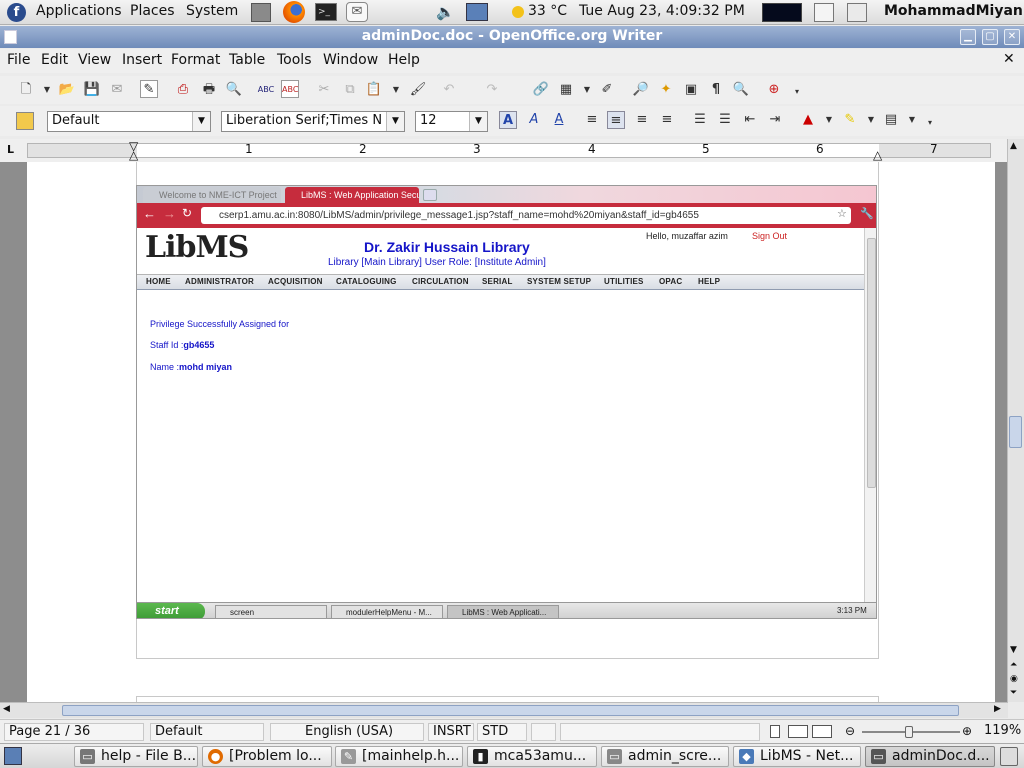 The image size is (1024, 768). I want to click on menu-help: Help, so click(404, 60).